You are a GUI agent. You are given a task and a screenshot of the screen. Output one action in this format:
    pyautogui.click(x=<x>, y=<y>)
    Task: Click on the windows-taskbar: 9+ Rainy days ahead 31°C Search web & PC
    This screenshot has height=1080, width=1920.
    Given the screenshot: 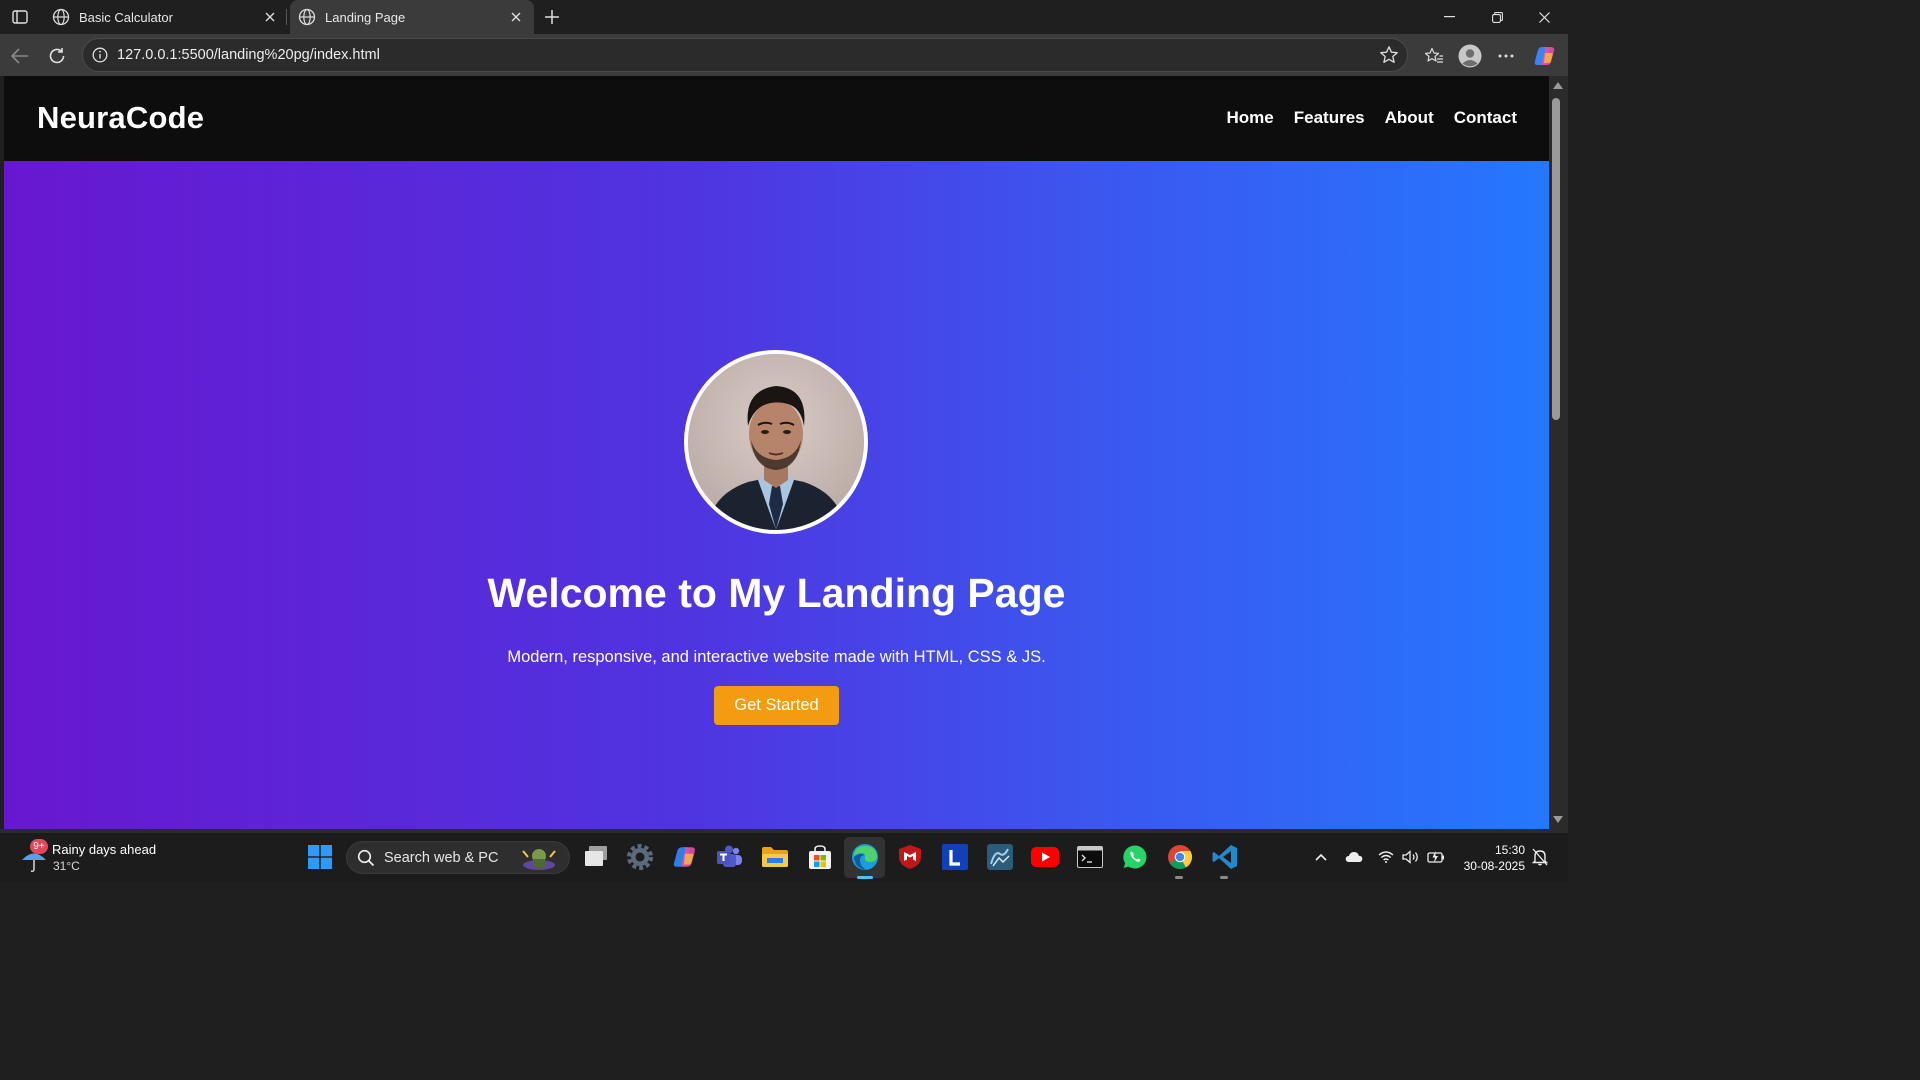 What is the action you would take?
    pyautogui.click(x=784, y=857)
    